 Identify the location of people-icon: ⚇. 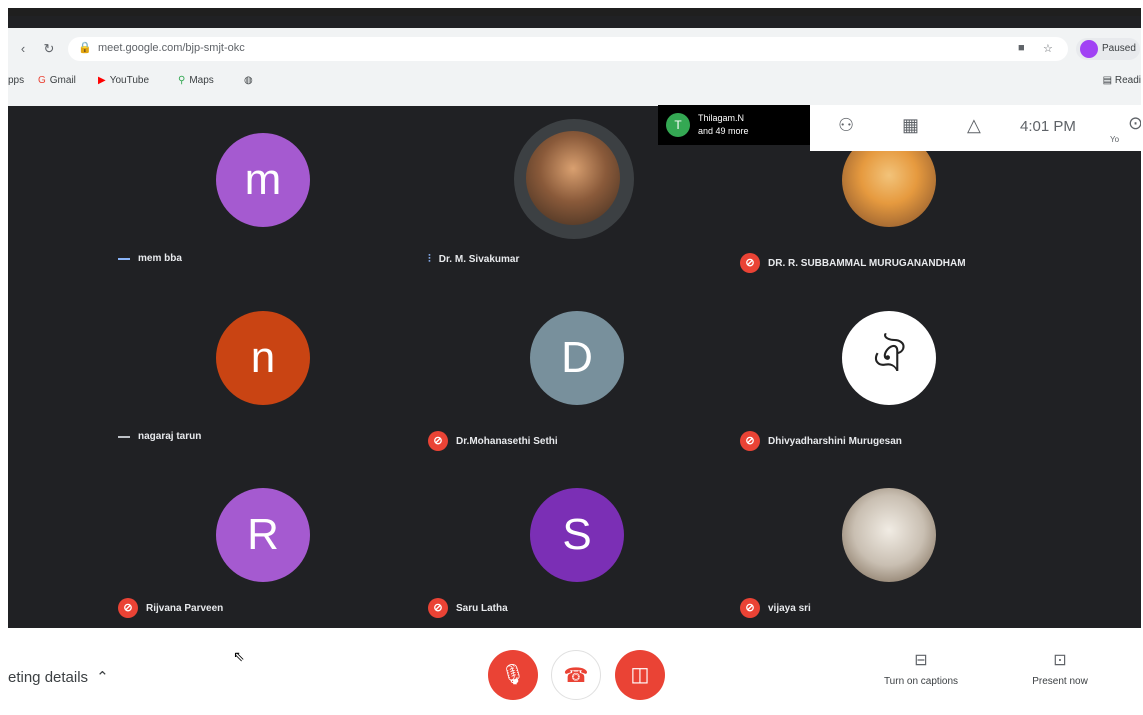
(846, 125).